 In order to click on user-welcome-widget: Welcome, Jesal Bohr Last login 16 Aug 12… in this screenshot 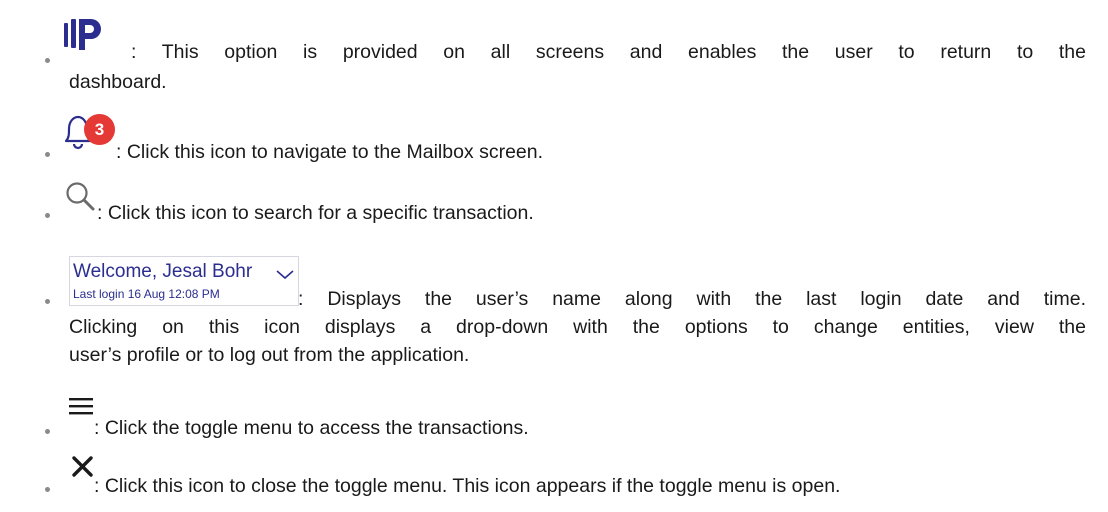, I will do `click(184, 281)`.